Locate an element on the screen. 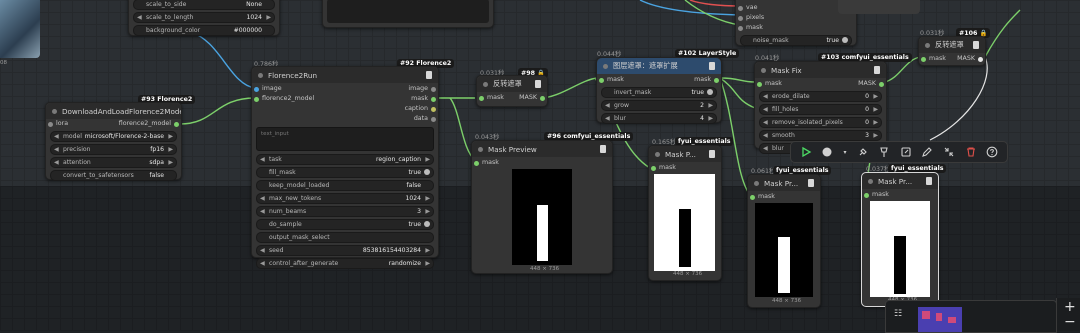 Image resolution: width=1080 pixels, height=333 pixels. image-preview-fragment is located at coordinates (20, 29).